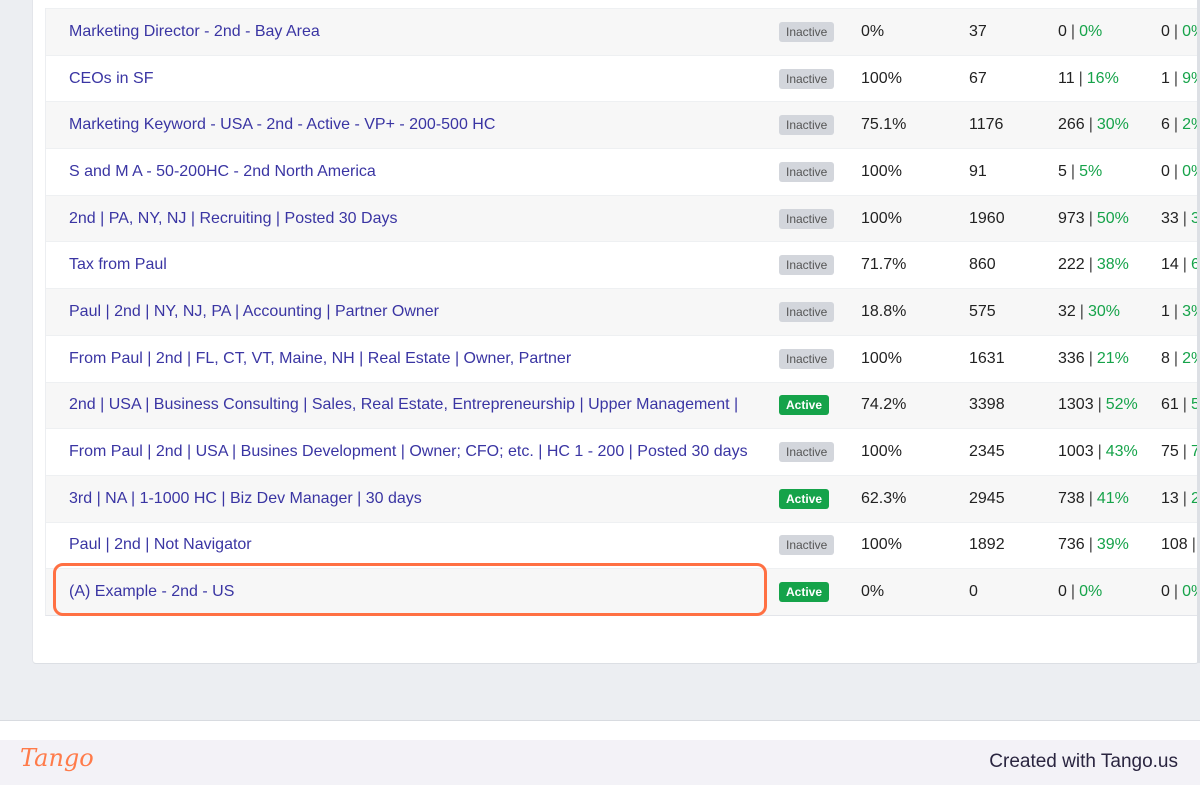 Image resolution: width=1200 pixels, height=785 pixels. I want to click on replies-count: 11, so click(1066, 78).